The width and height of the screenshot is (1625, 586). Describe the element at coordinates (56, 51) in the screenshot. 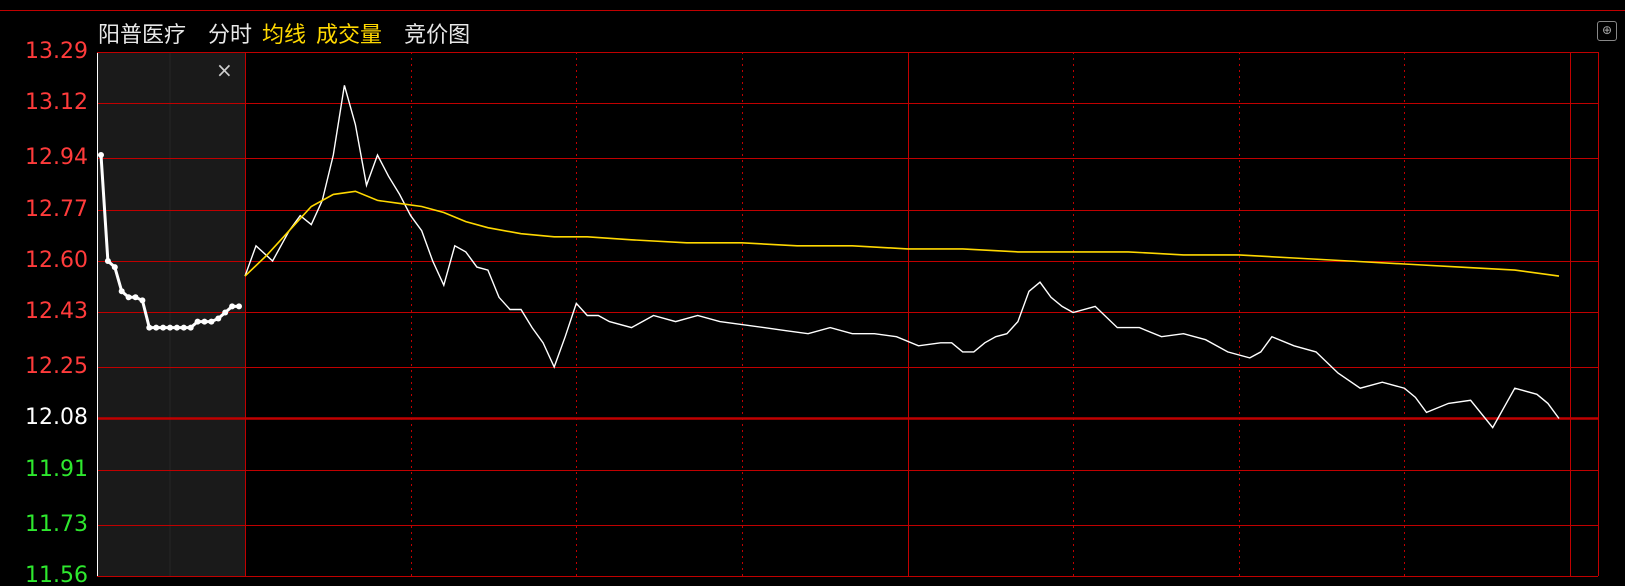

I see `price-tick-label: 13.29` at that location.